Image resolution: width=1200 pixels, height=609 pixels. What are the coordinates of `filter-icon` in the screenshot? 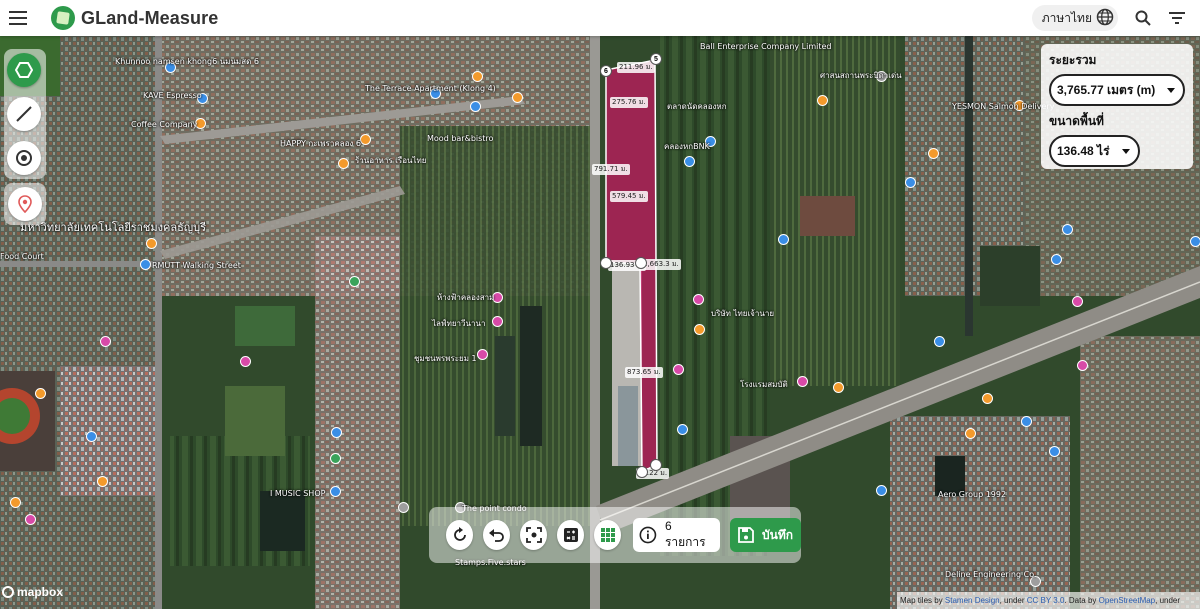 It's located at (1177, 18).